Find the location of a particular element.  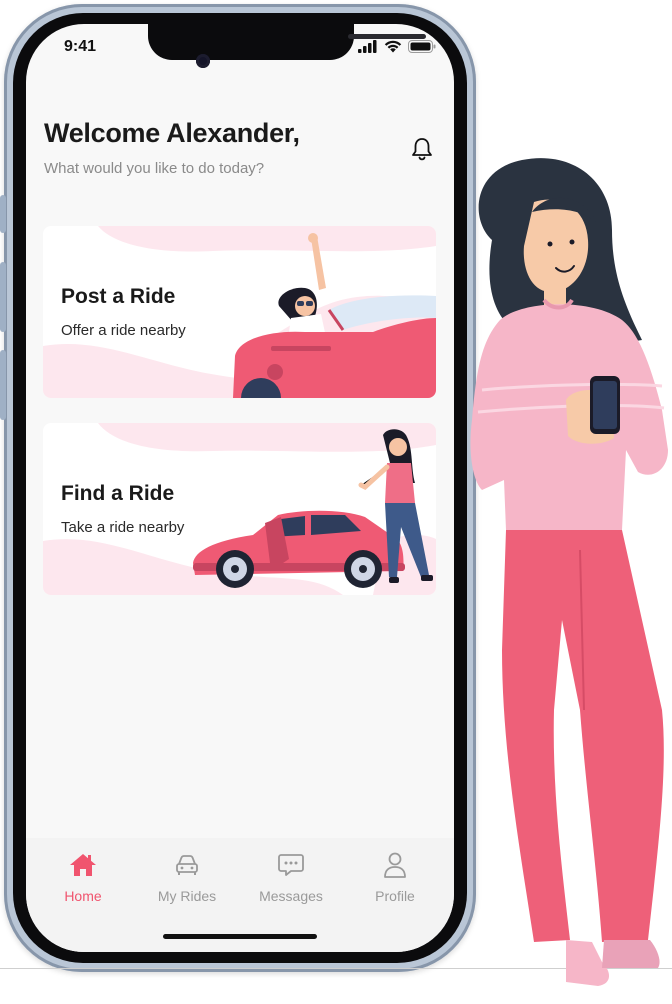

post-ride-card: Post a Ride Offer a ride nearby is located at coordinates (239, 312).